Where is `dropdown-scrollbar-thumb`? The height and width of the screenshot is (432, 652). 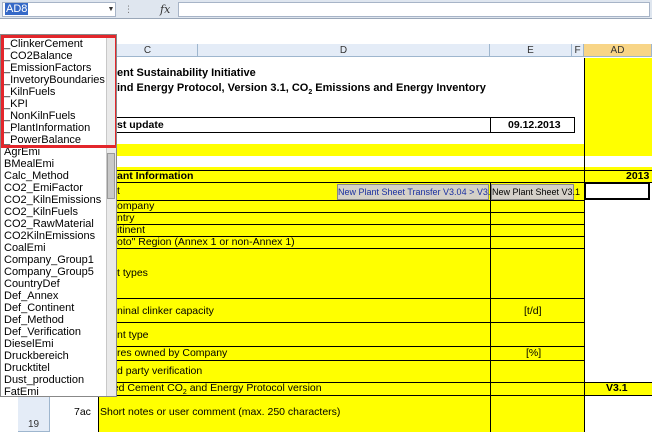 dropdown-scrollbar-thumb is located at coordinates (111, 176).